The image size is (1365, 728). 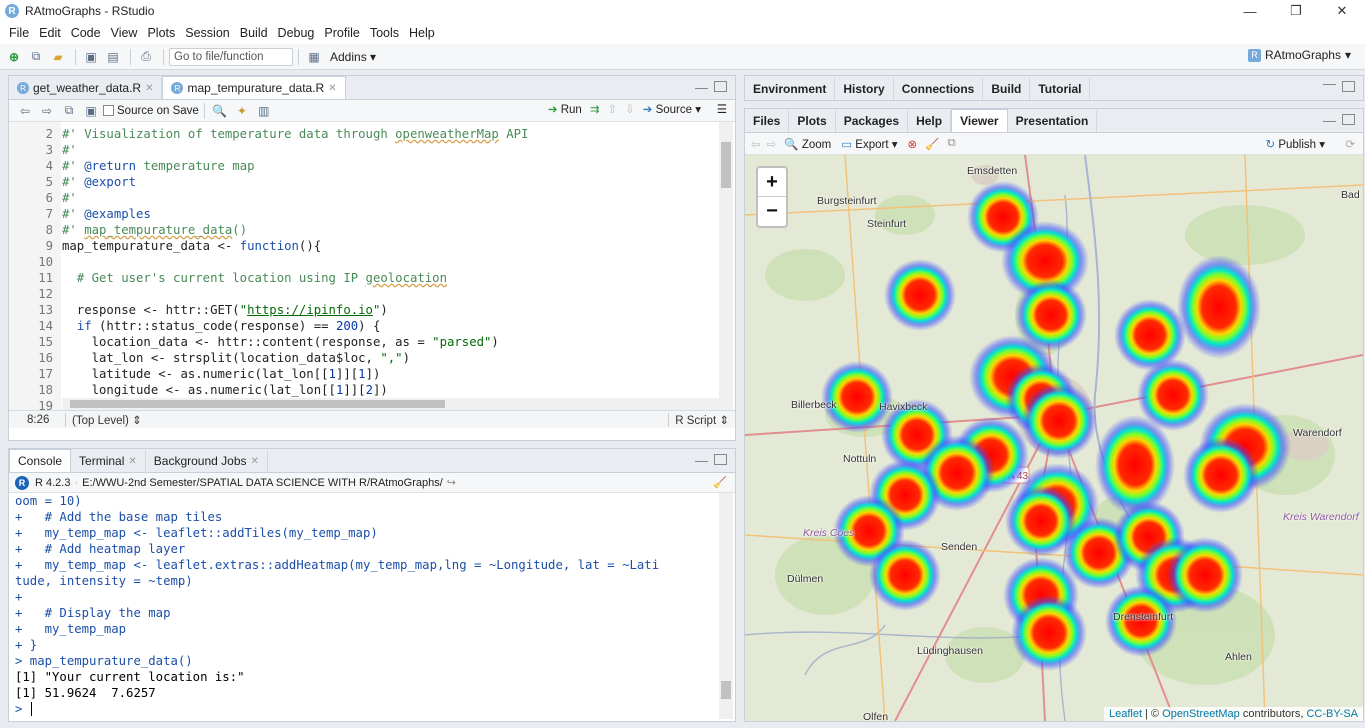 I want to click on zoom-out-button: −, so click(x=772, y=211).